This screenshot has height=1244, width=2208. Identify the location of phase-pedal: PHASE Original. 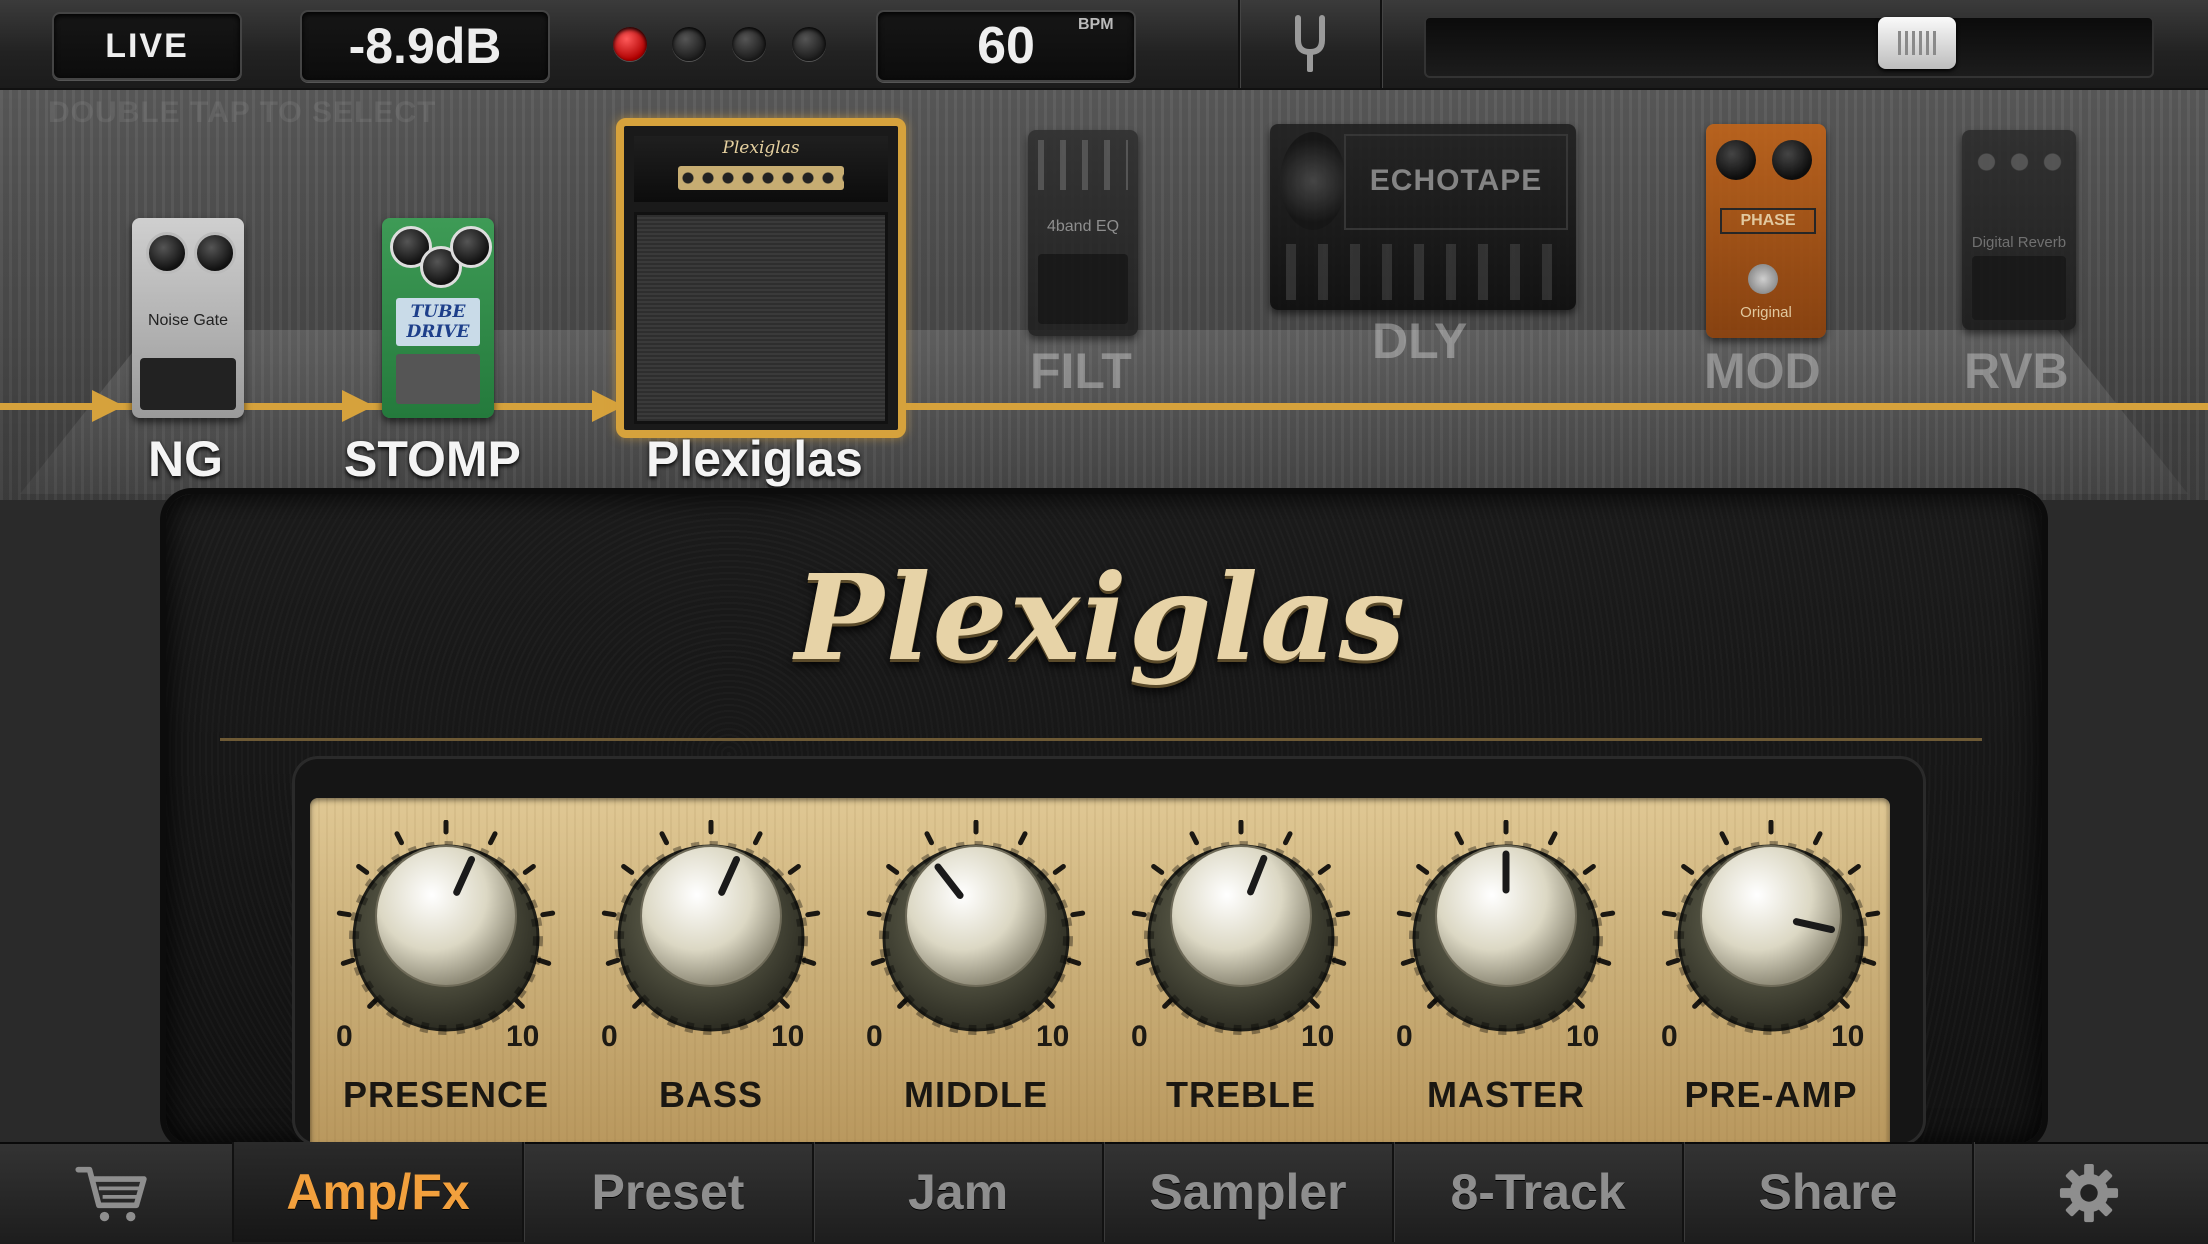
(1766, 231).